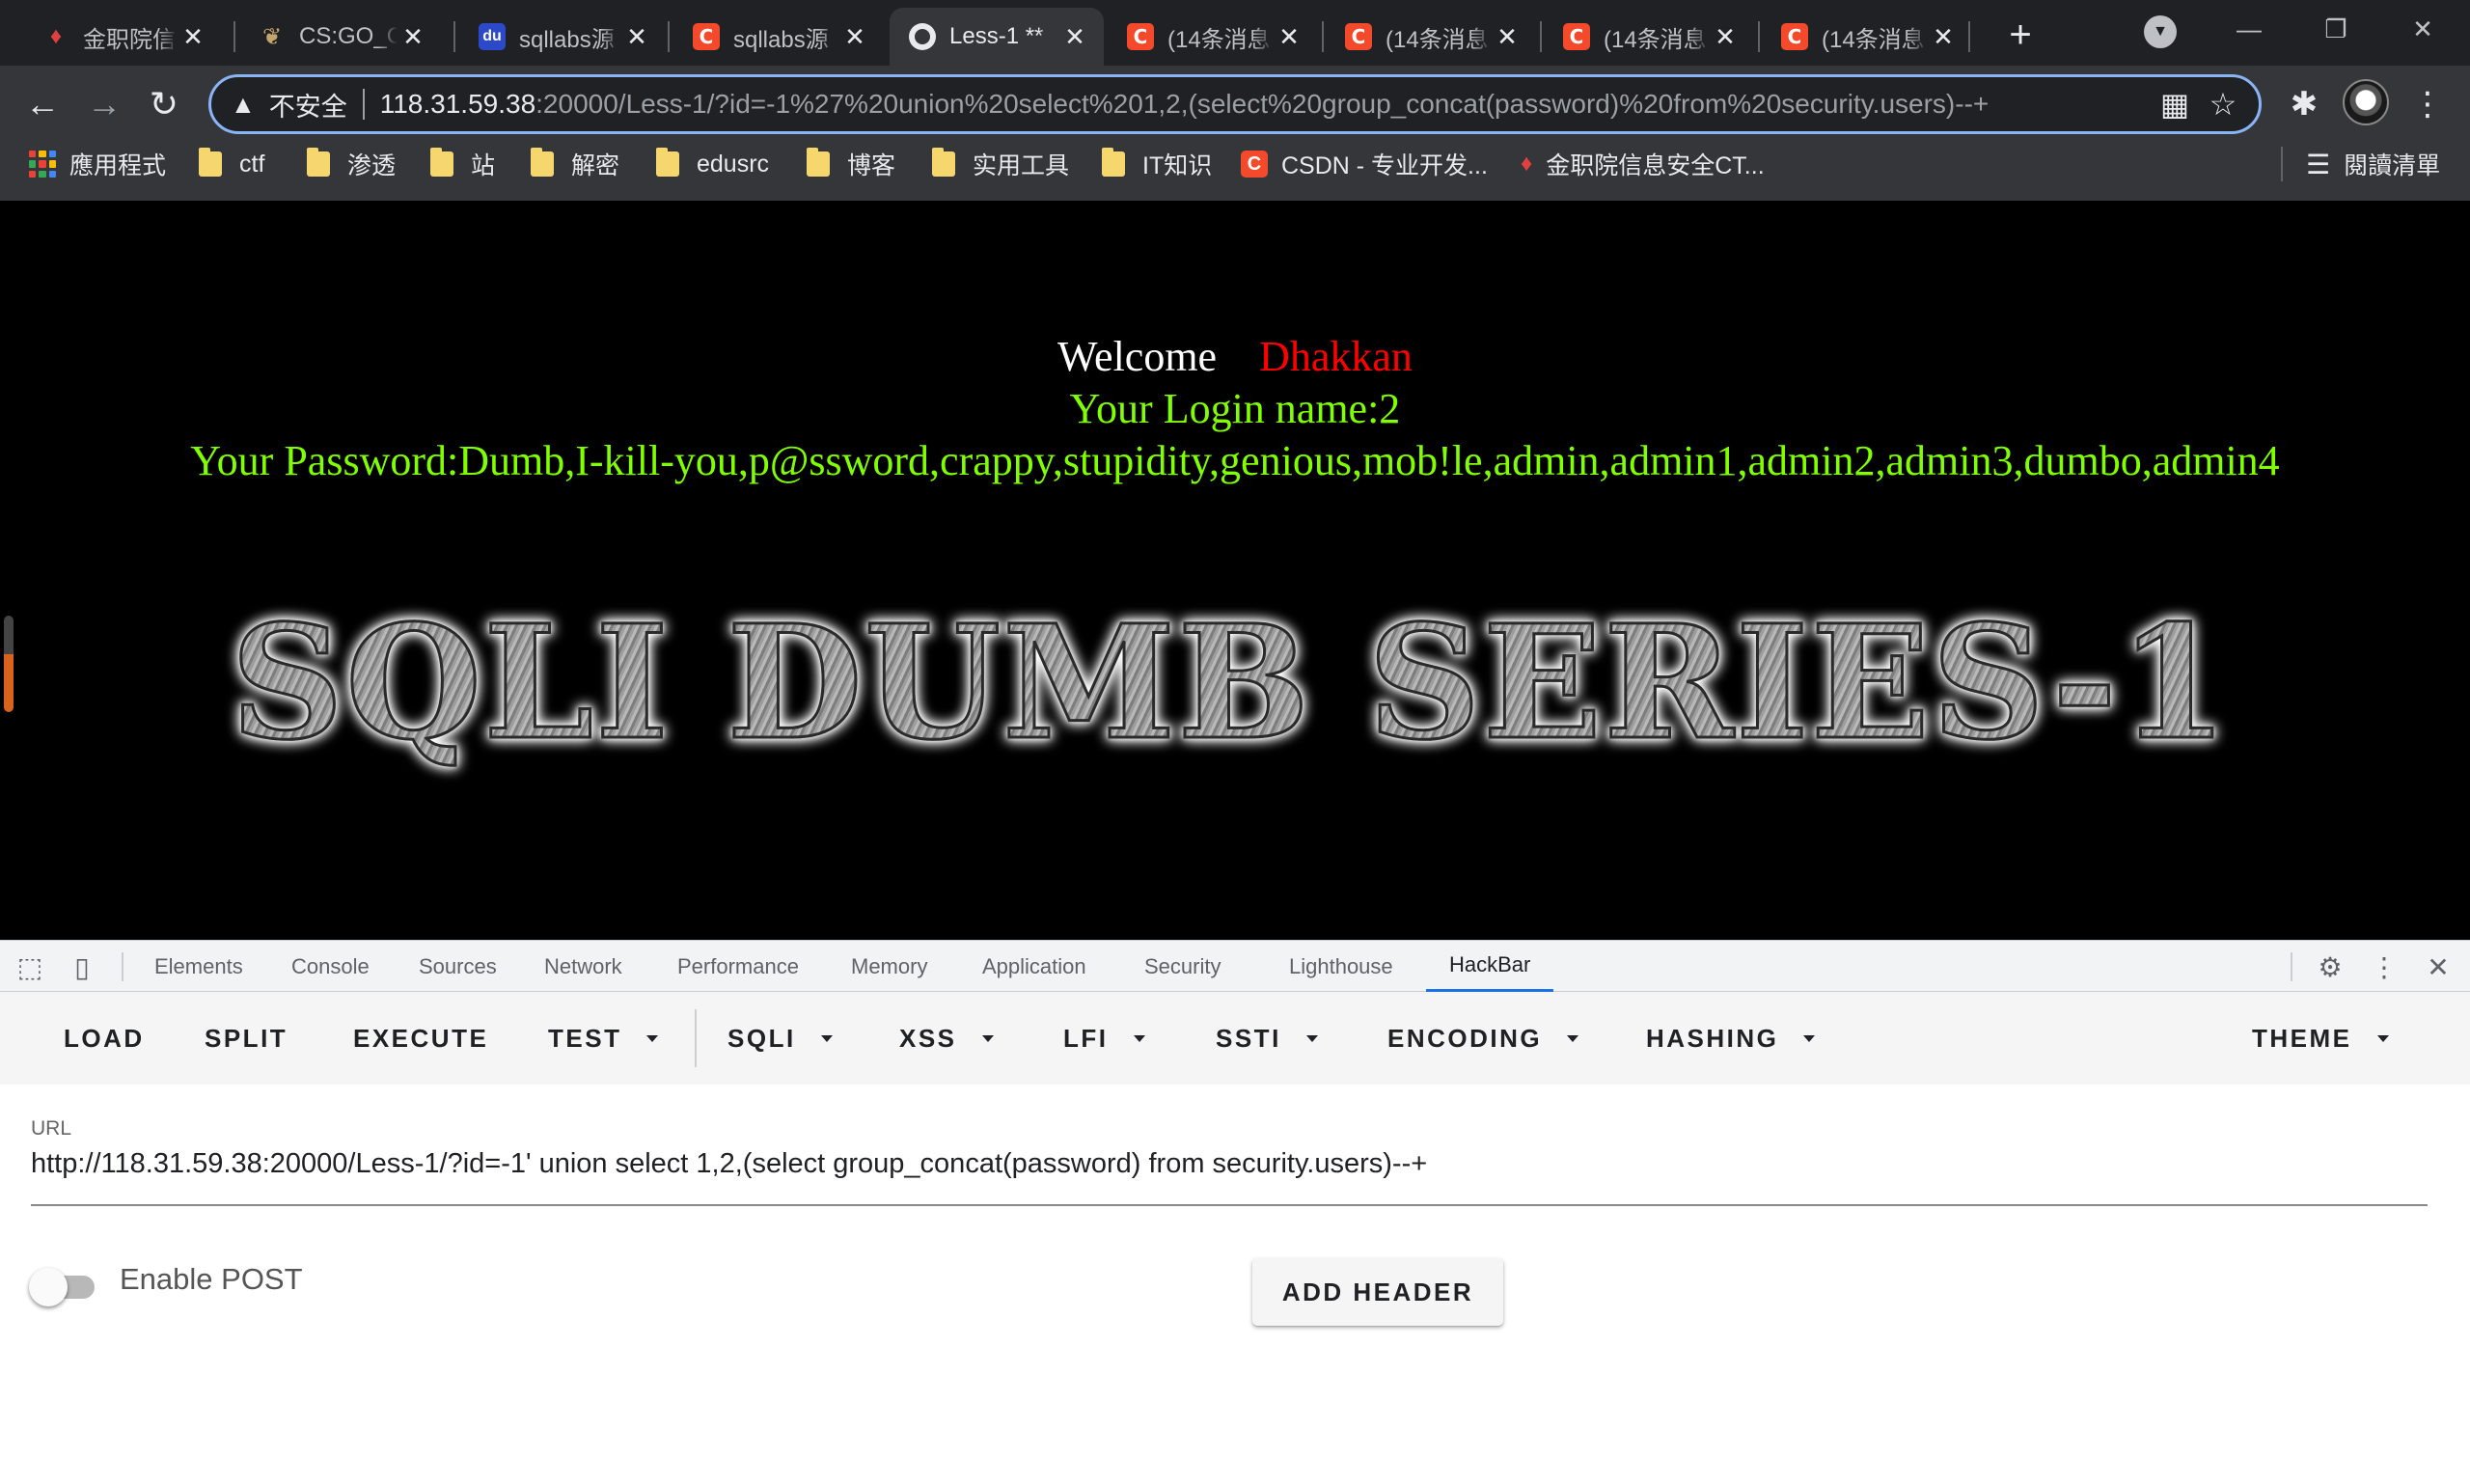  Describe the element at coordinates (104, 104) in the screenshot. I see `forward-arrow-icon: →` at that location.